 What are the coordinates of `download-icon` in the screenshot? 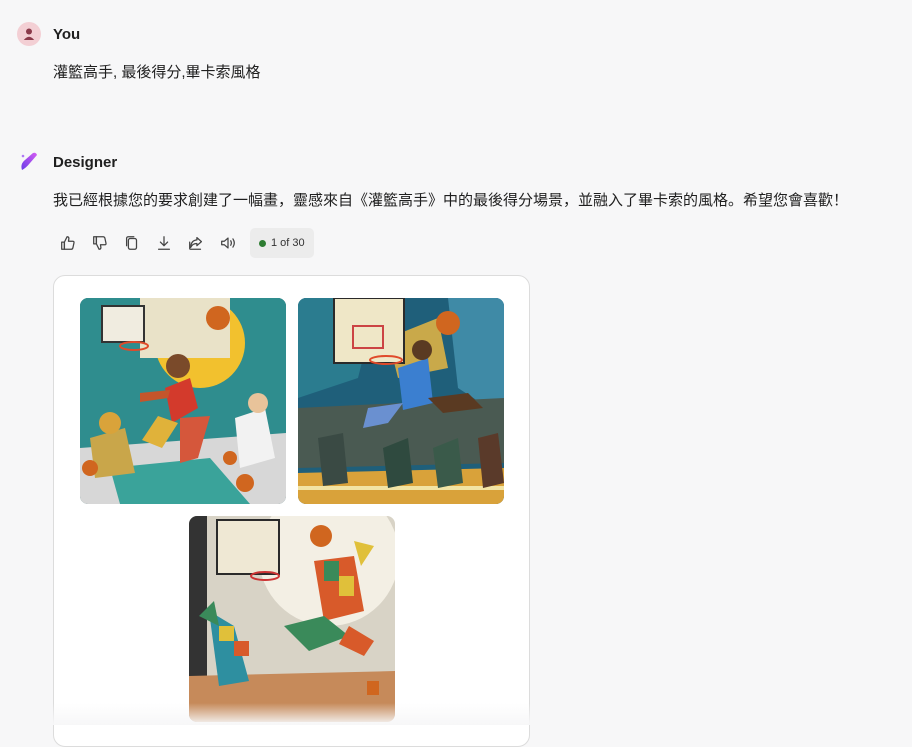 It's located at (164, 243).